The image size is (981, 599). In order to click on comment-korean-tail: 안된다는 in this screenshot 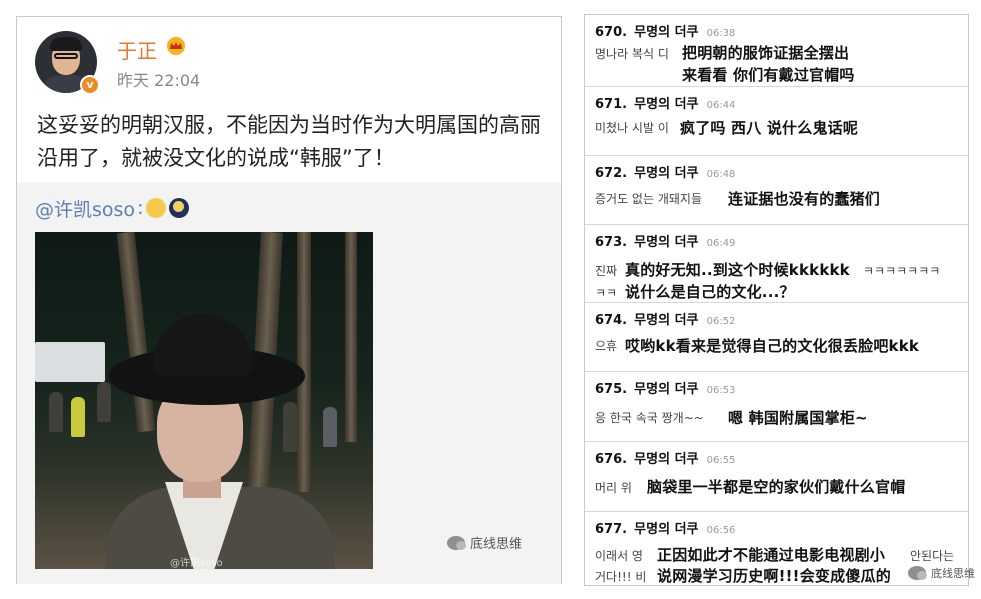, I will do `click(932, 556)`.